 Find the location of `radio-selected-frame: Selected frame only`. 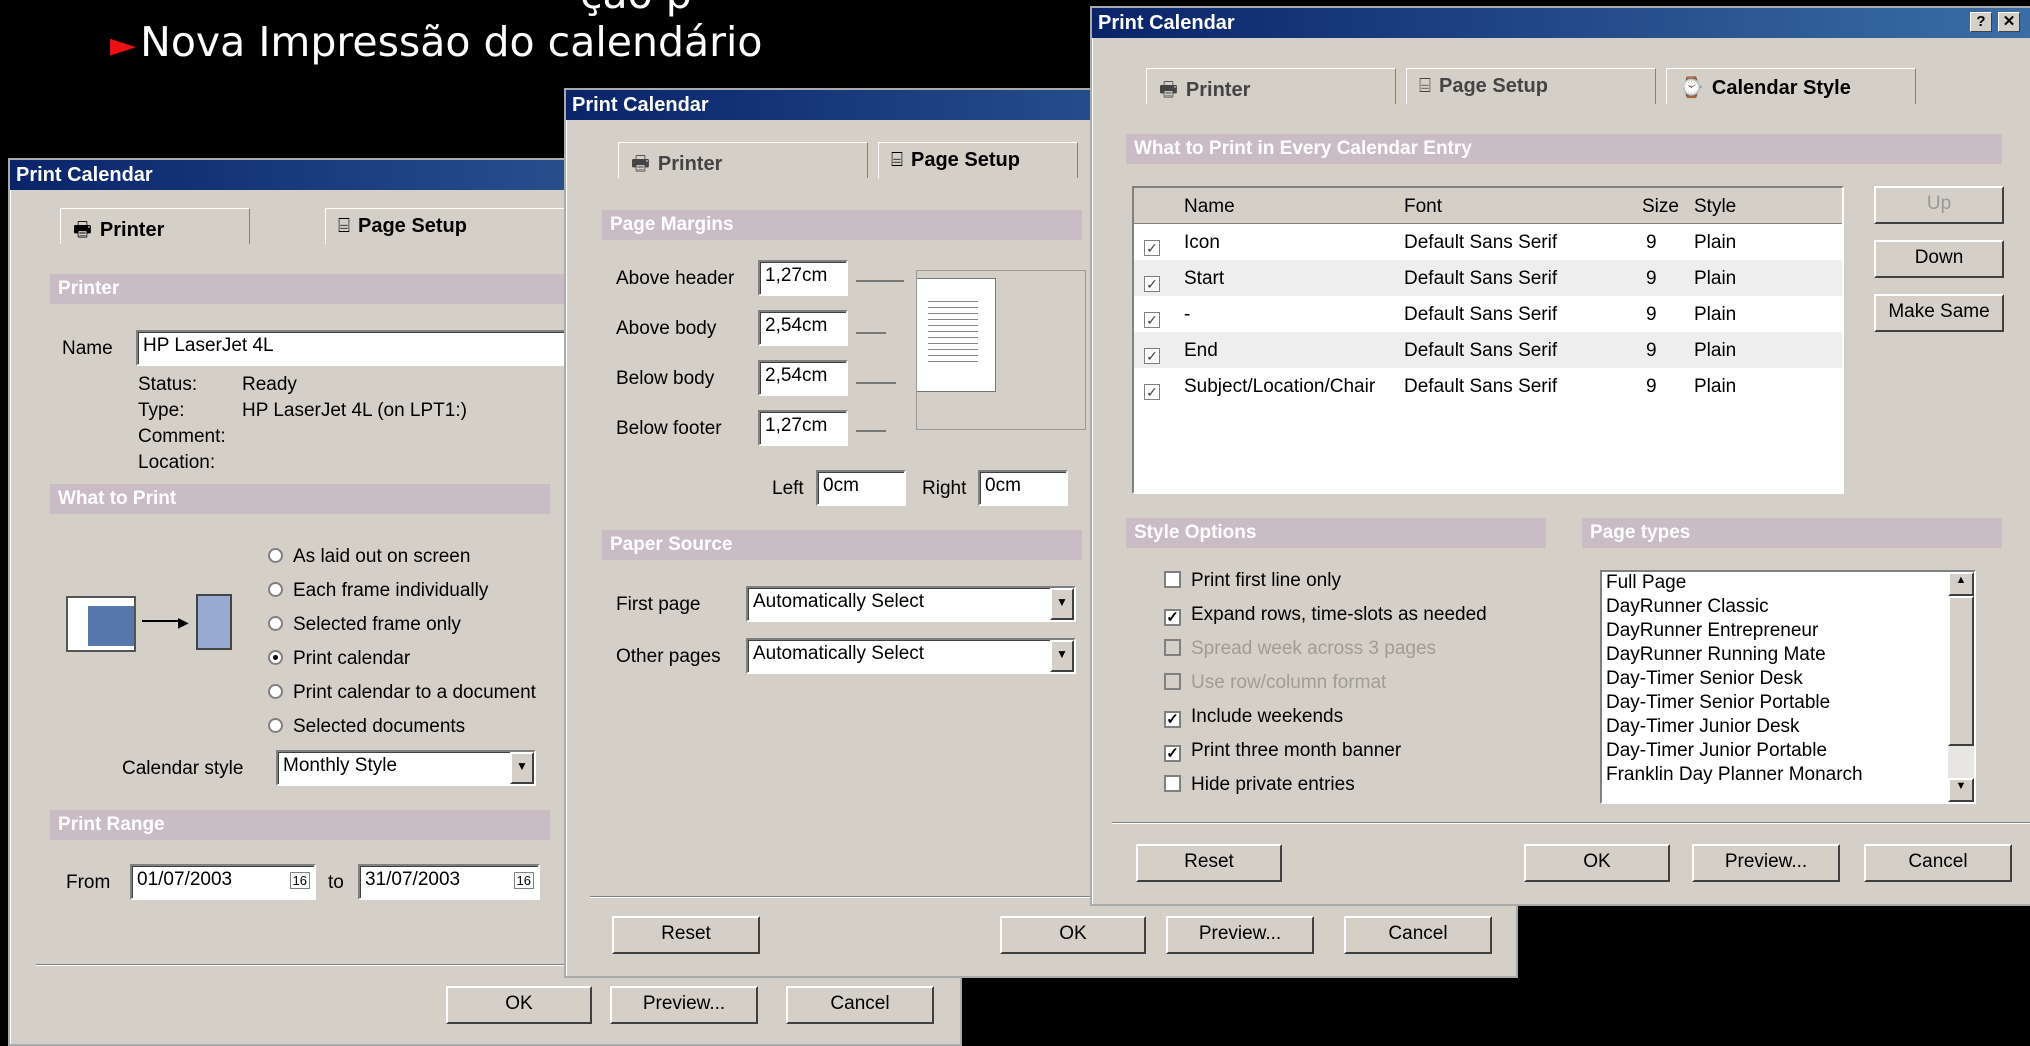

radio-selected-frame: Selected frame only is located at coordinates (364, 625).